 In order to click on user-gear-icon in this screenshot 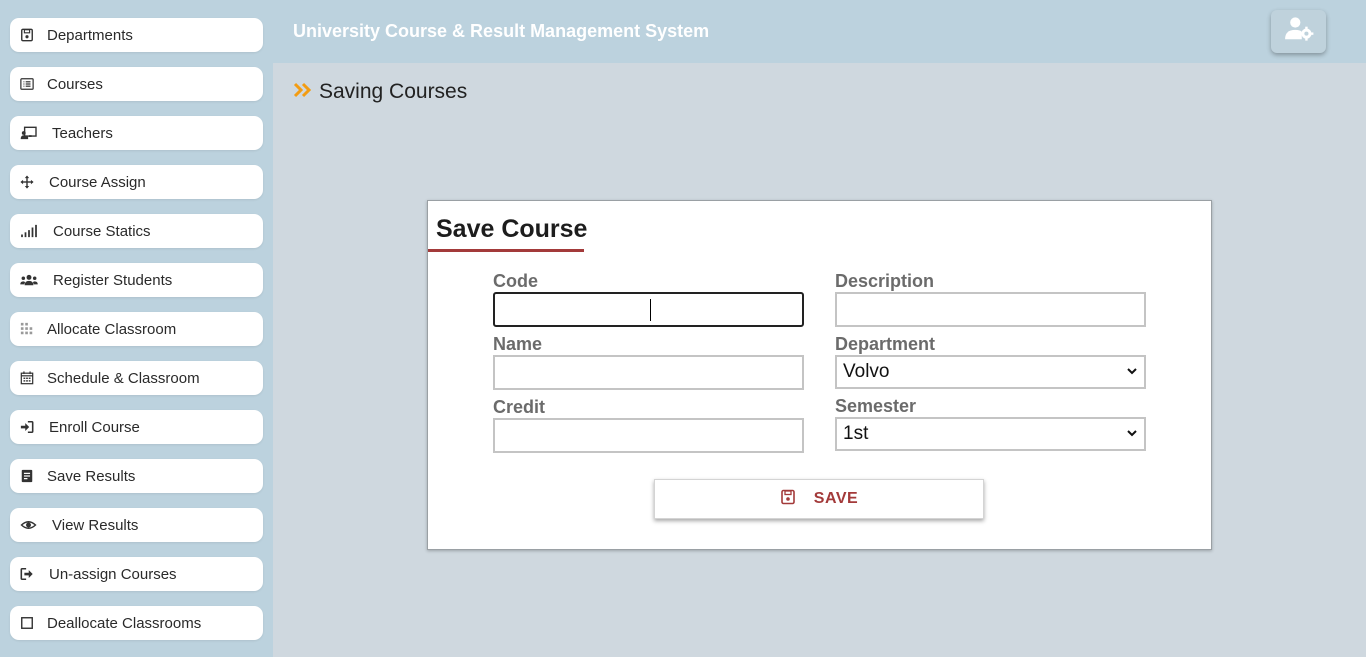, I will do `click(1299, 31)`.